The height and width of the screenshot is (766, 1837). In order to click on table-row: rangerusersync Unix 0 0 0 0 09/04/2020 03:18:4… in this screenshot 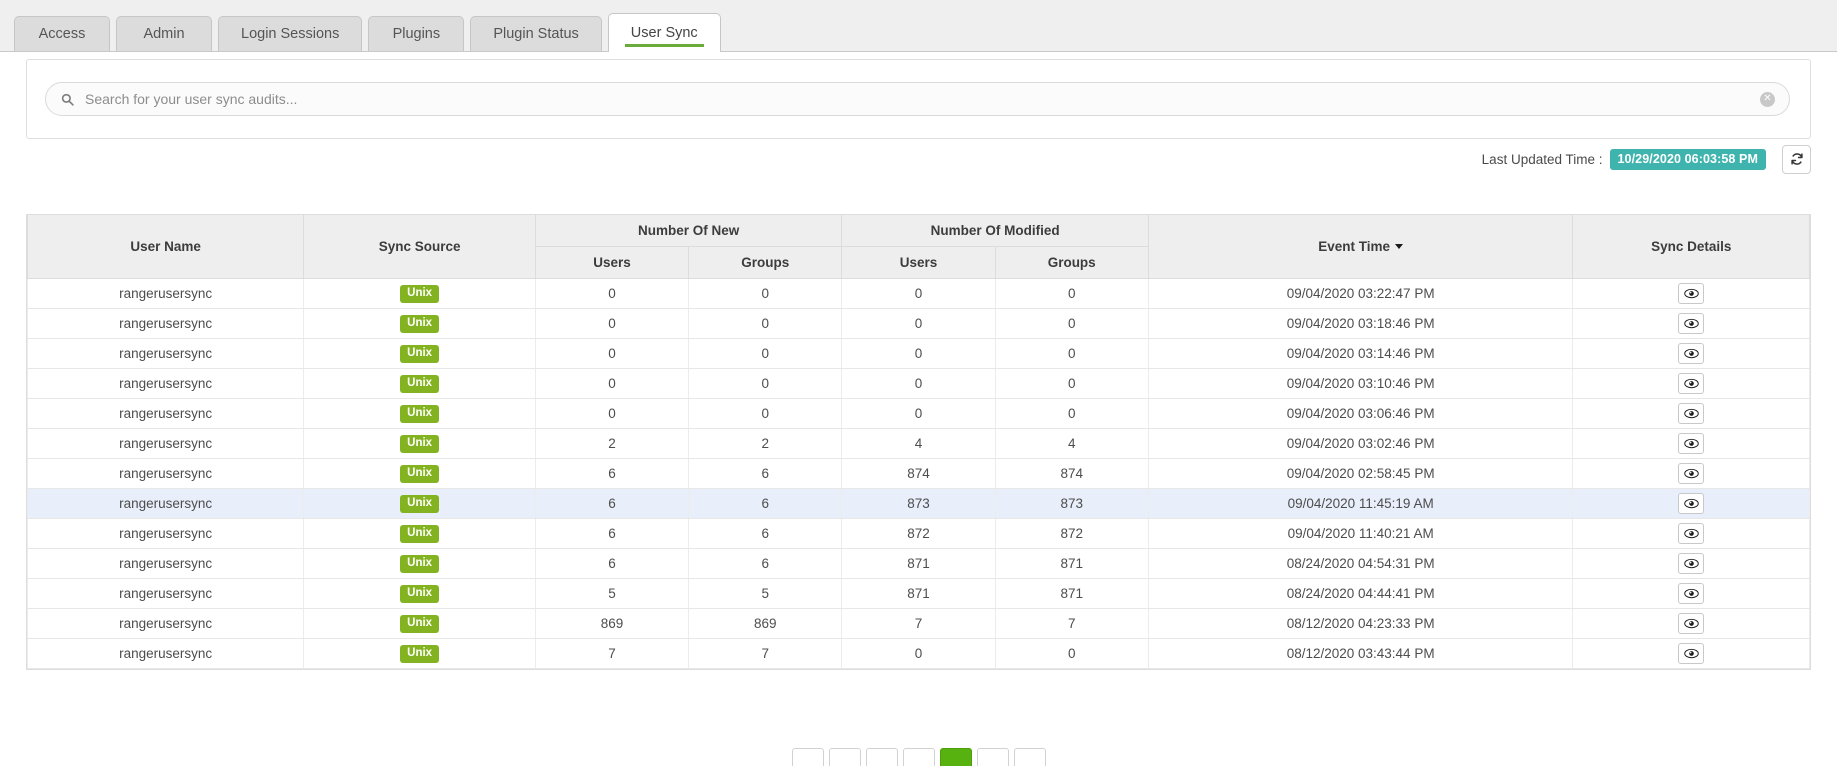, I will do `click(918, 323)`.